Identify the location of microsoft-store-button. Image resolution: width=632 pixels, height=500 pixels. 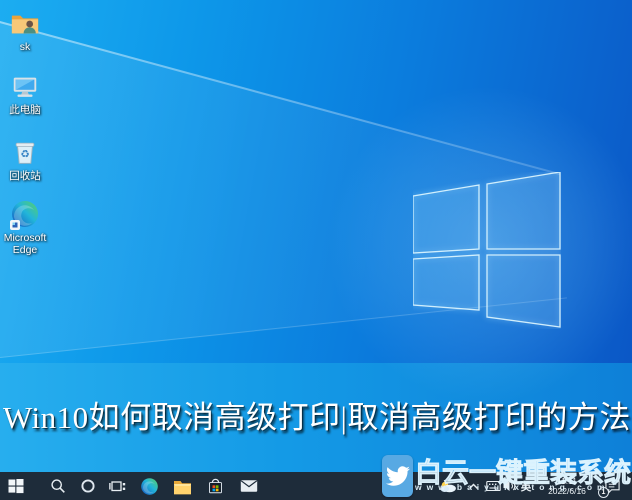
(215, 486).